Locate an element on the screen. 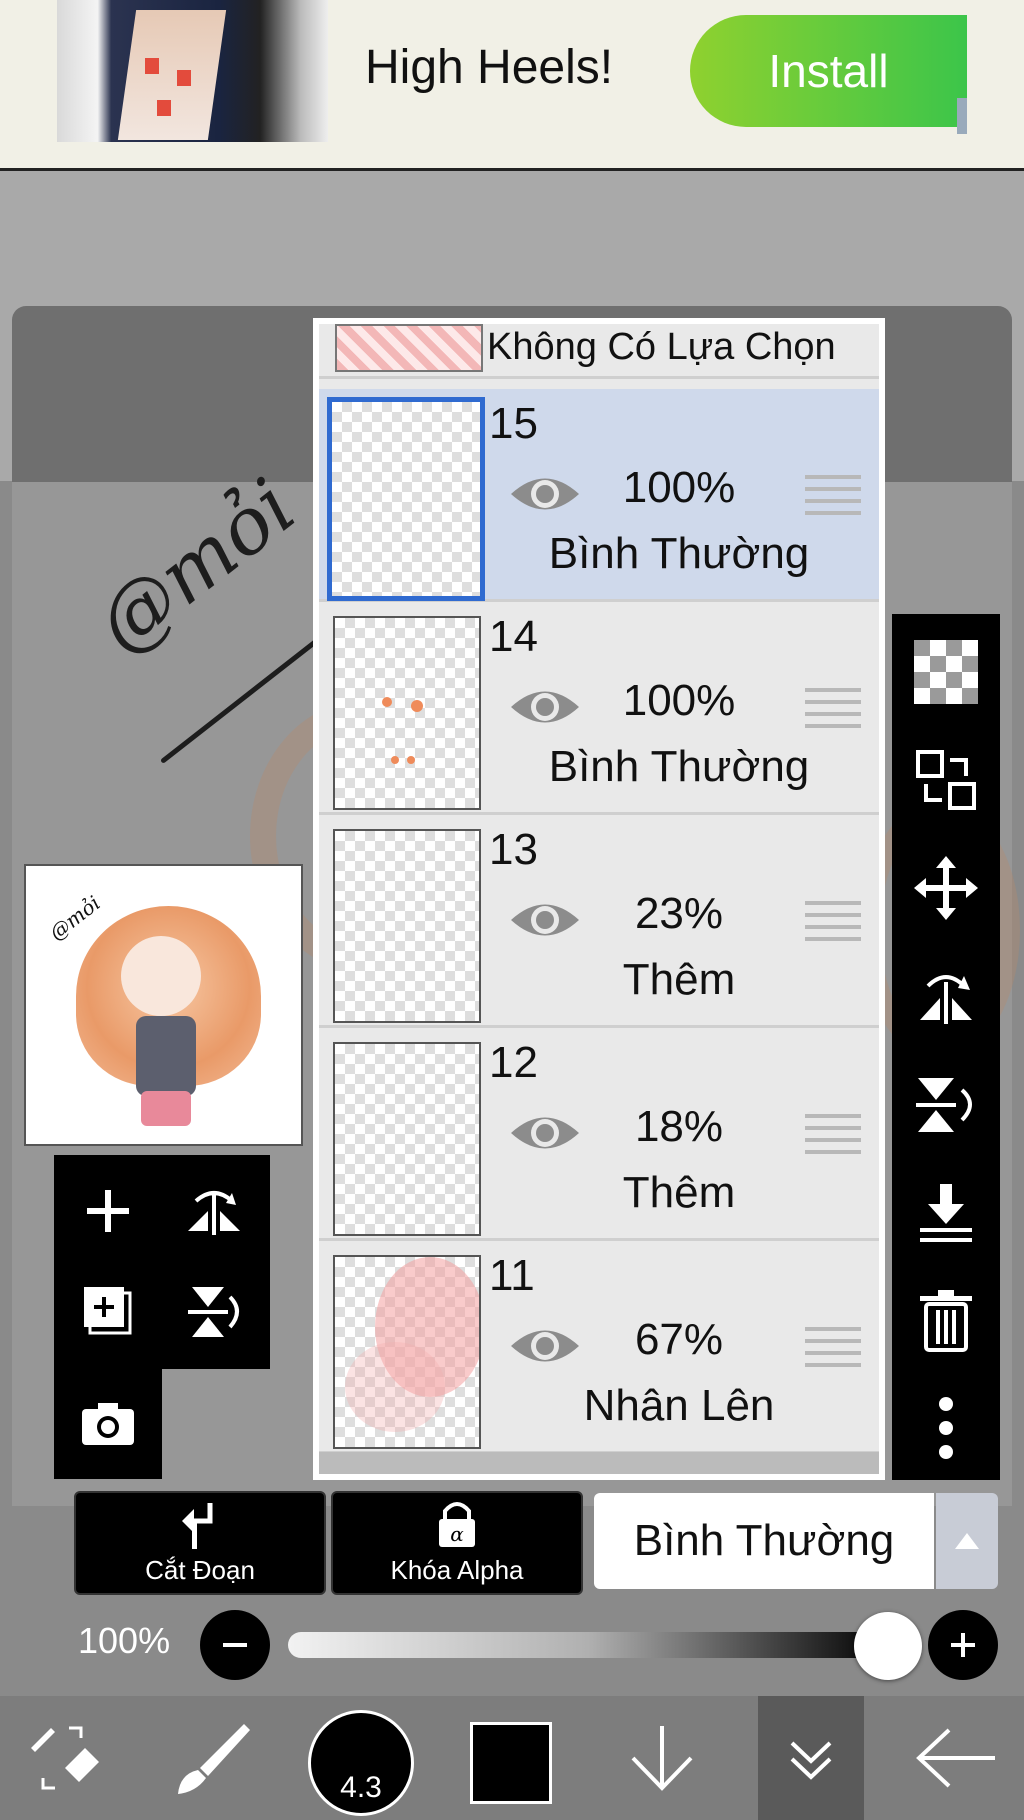 This screenshot has width=1024, height=1820. ad-install-button: Install is located at coordinates (828, 71).